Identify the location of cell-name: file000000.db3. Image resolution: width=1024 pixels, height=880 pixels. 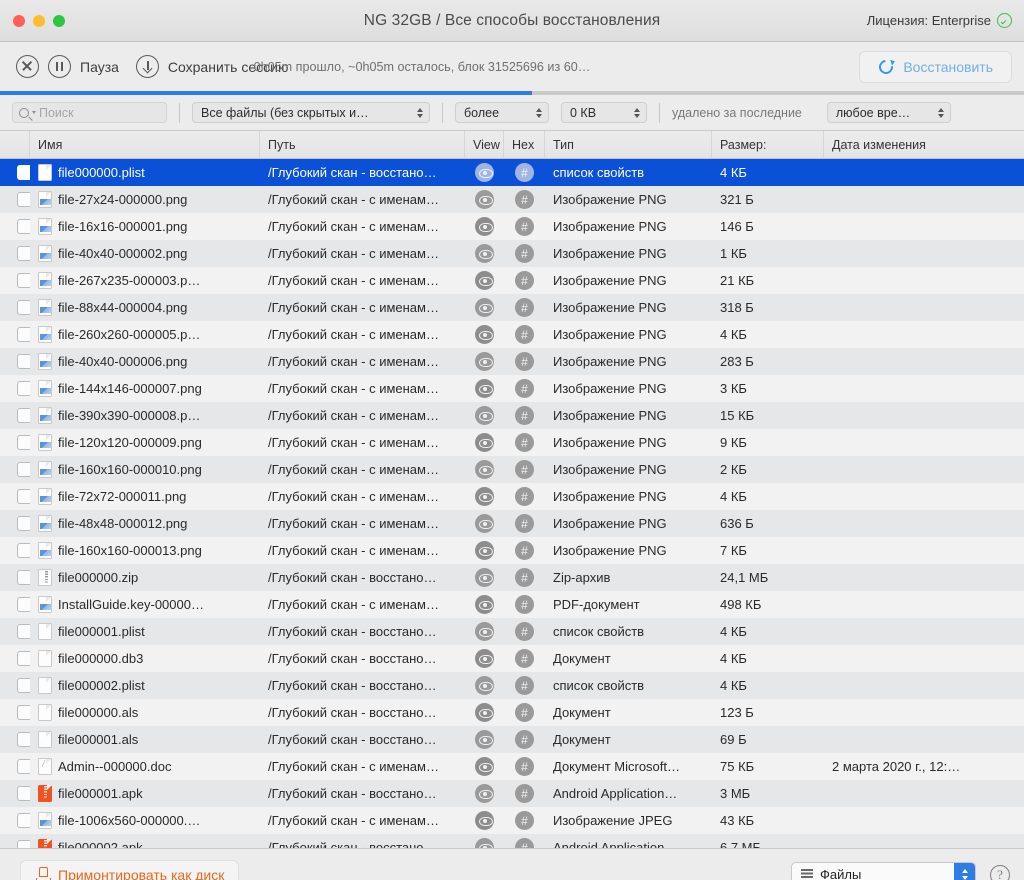
(145, 658).